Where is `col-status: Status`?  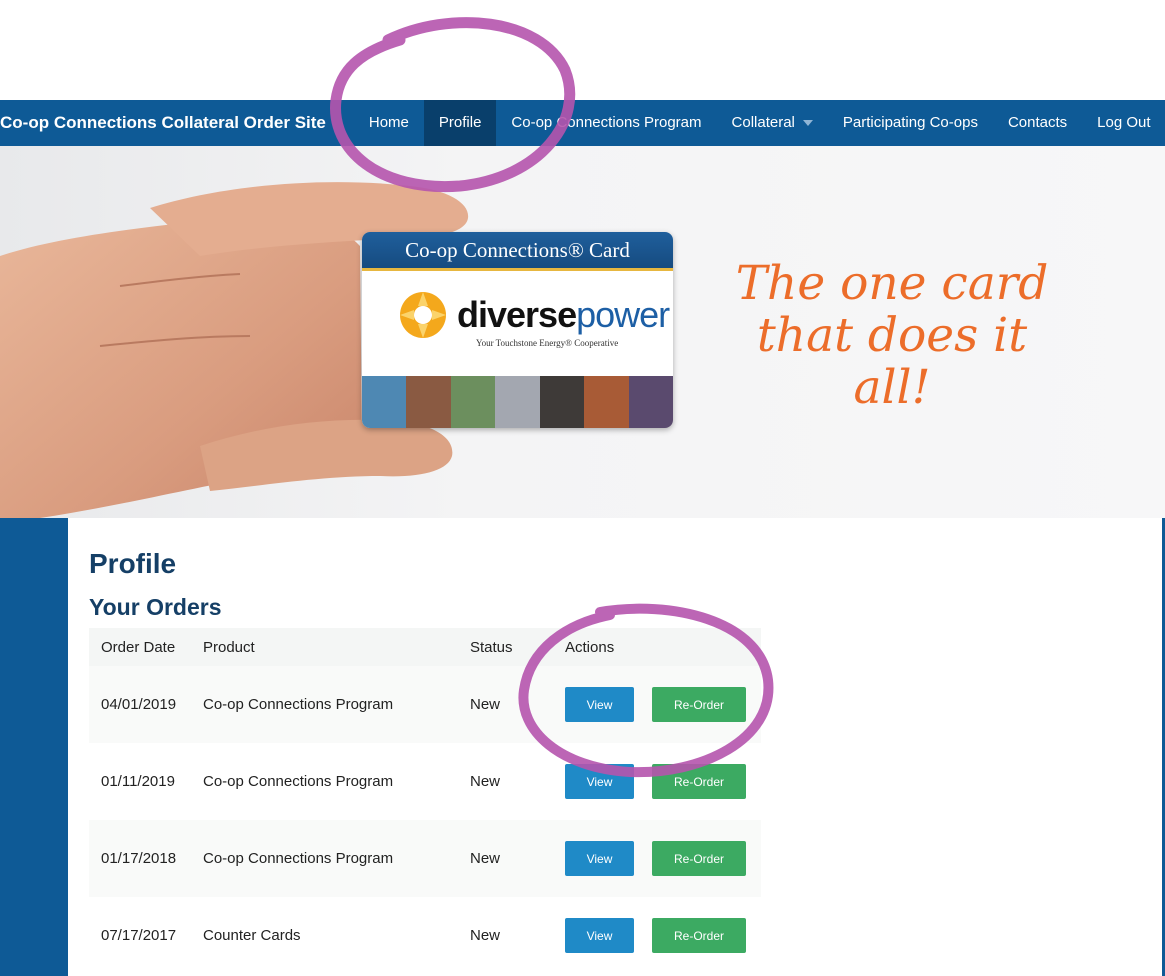
col-status: Status is located at coordinates (505, 647).